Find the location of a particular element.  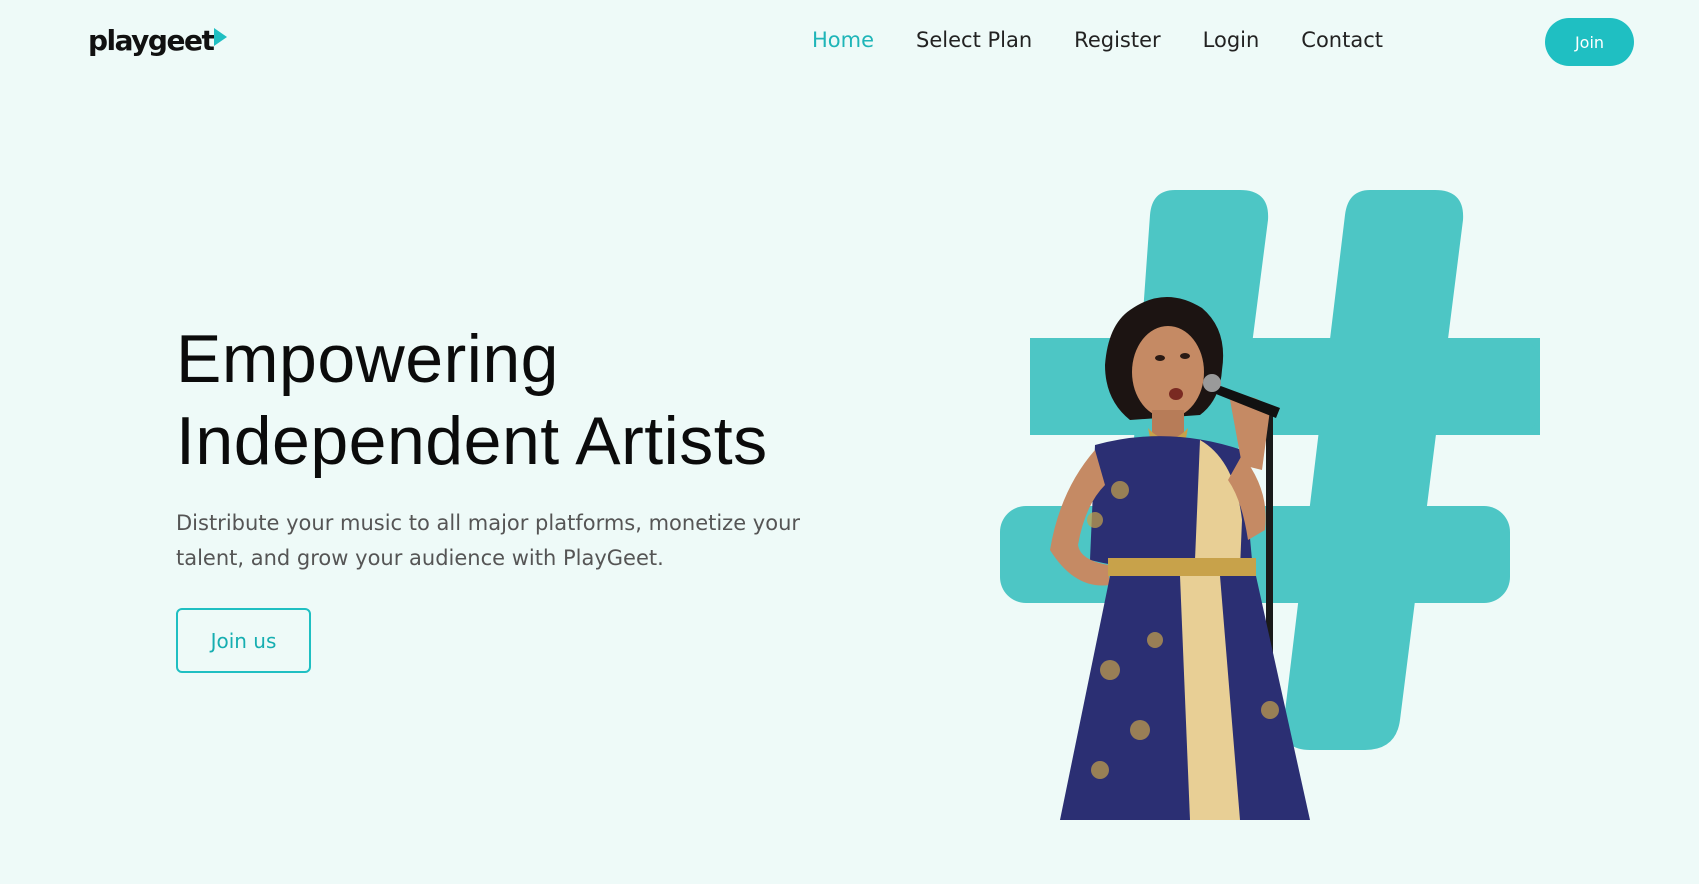

hero-title: Empowering Independent Artists is located at coordinates (526, 400).